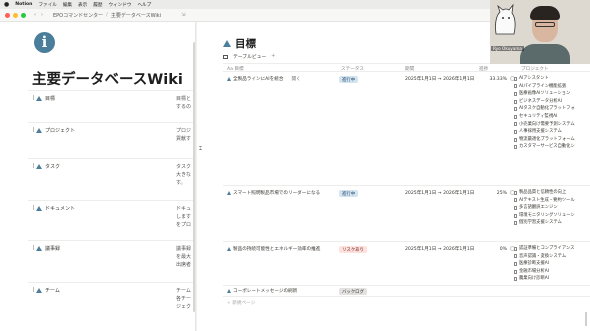 The width and height of the screenshot is (590, 331). What do you see at coordinates (60, 130) in the screenshot?
I see `wiki-row-label: プロジェクト` at bounding box center [60, 130].